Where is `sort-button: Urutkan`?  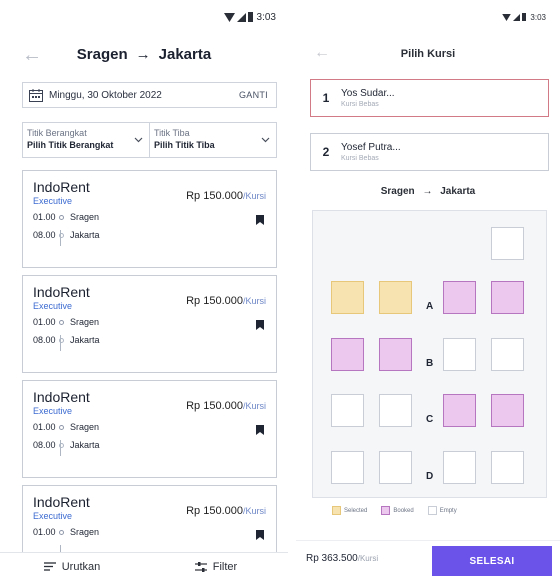
sort-button: Urutkan is located at coordinates (72, 567).